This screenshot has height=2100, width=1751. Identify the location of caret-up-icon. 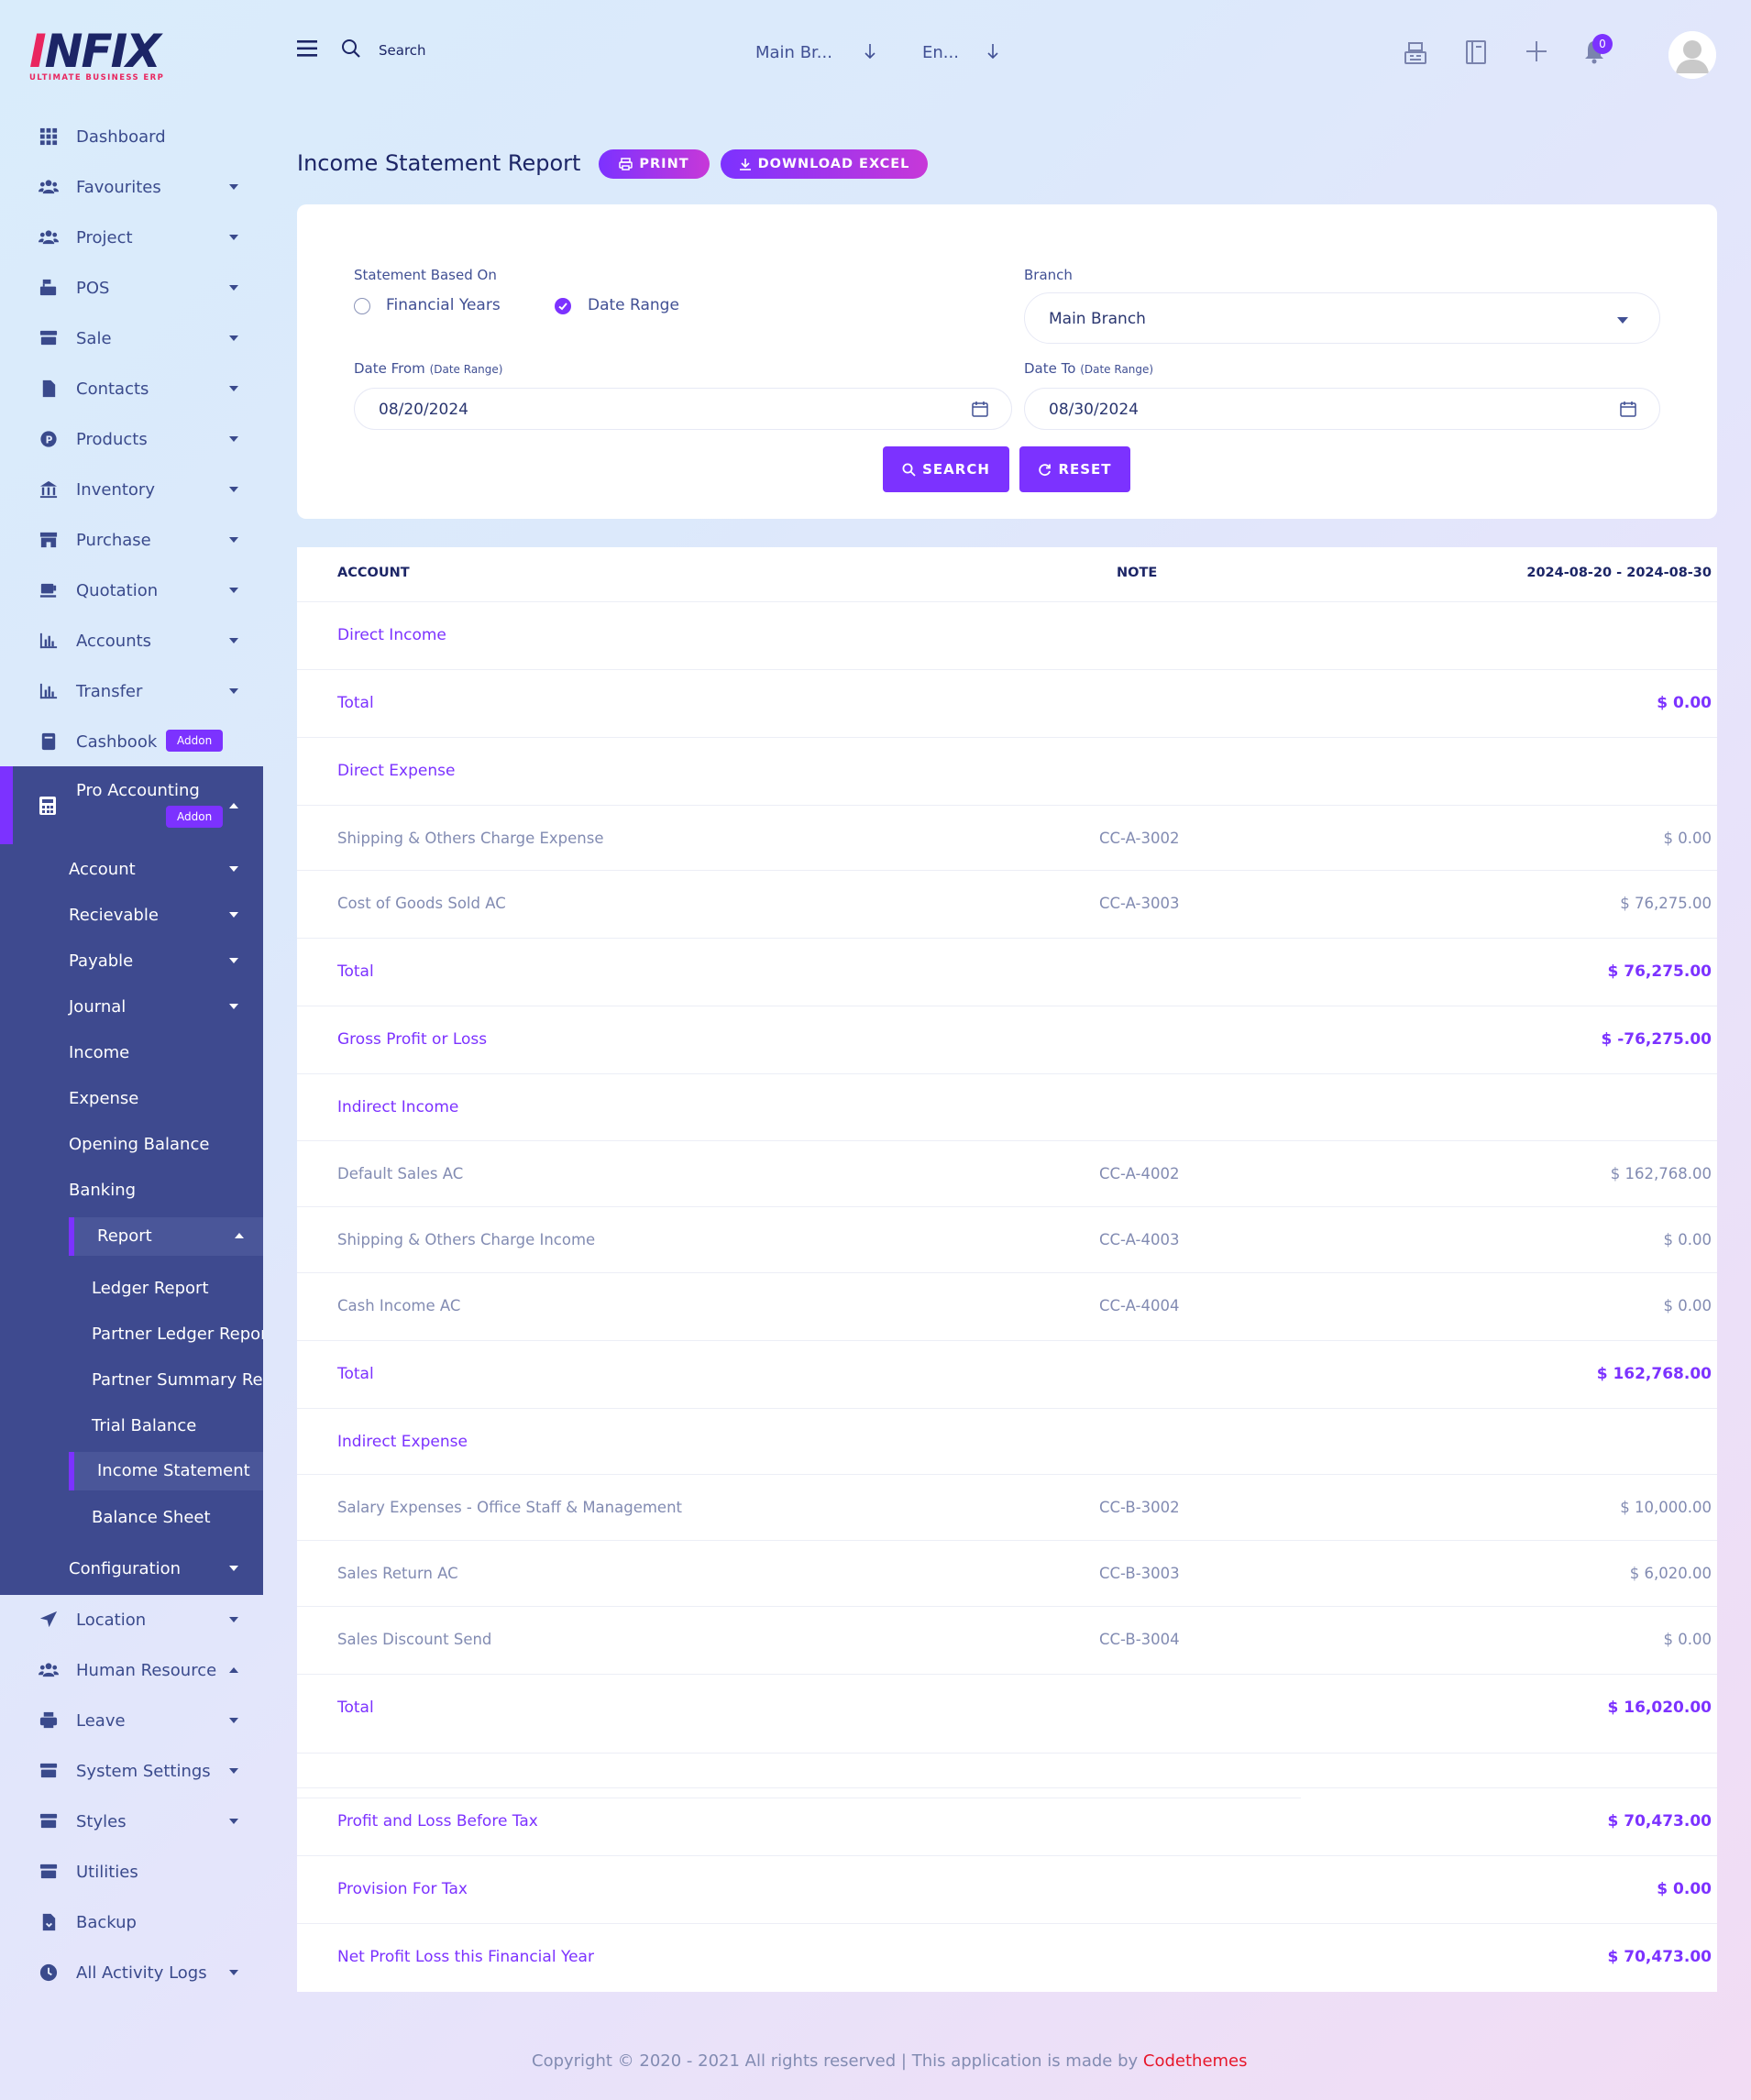
(233, 1670).